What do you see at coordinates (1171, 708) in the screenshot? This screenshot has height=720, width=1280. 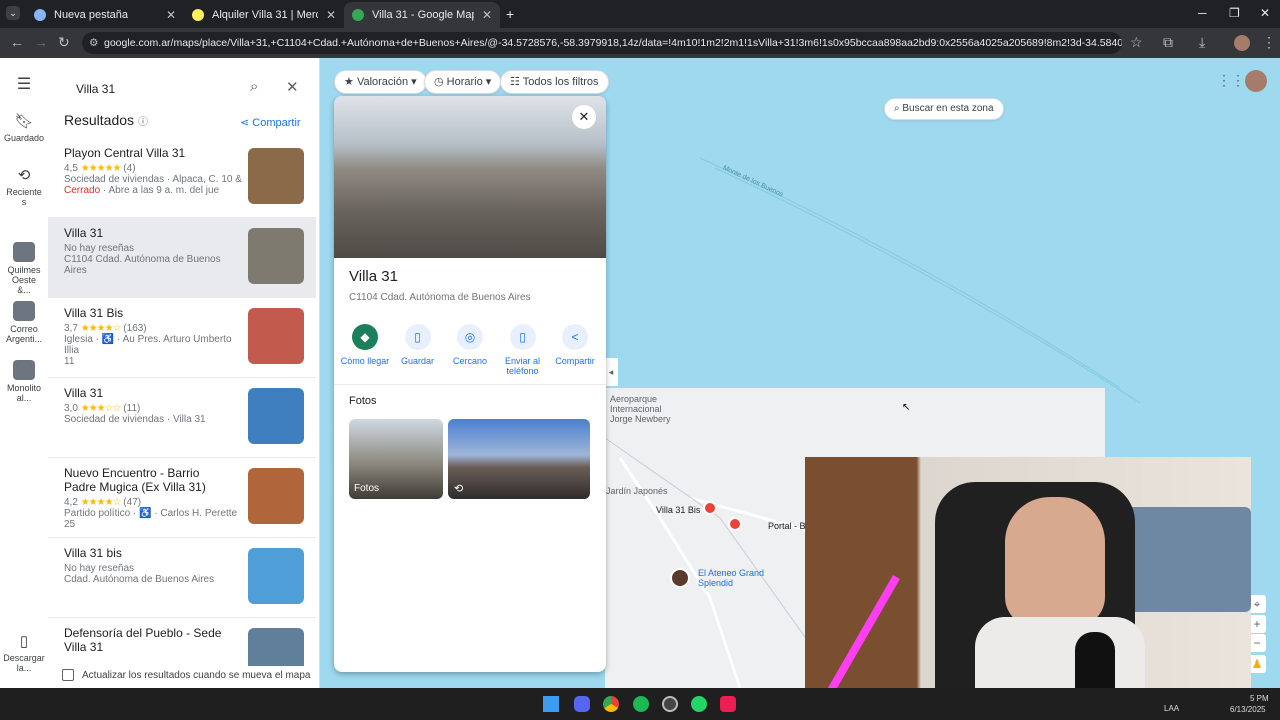 I see `input-language: LAA` at bounding box center [1171, 708].